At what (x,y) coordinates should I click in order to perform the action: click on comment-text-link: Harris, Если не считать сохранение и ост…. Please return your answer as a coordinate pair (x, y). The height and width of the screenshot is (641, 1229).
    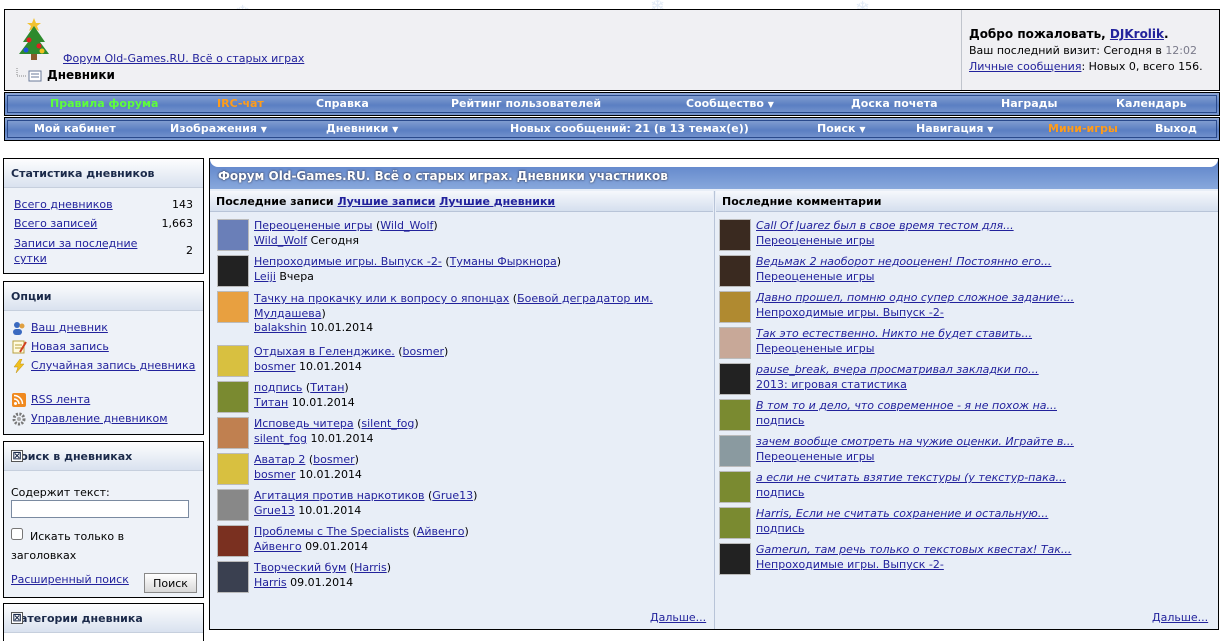
    Looking at the image, I should click on (902, 513).